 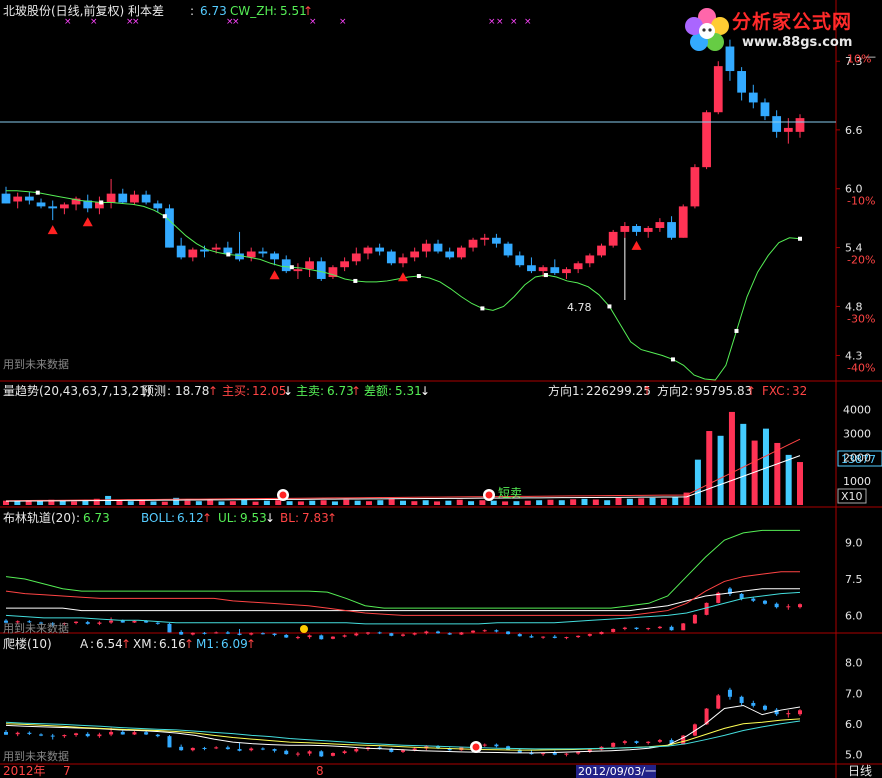 I want to click on boll-y-tick: 9.0, so click(x=854, y=543).